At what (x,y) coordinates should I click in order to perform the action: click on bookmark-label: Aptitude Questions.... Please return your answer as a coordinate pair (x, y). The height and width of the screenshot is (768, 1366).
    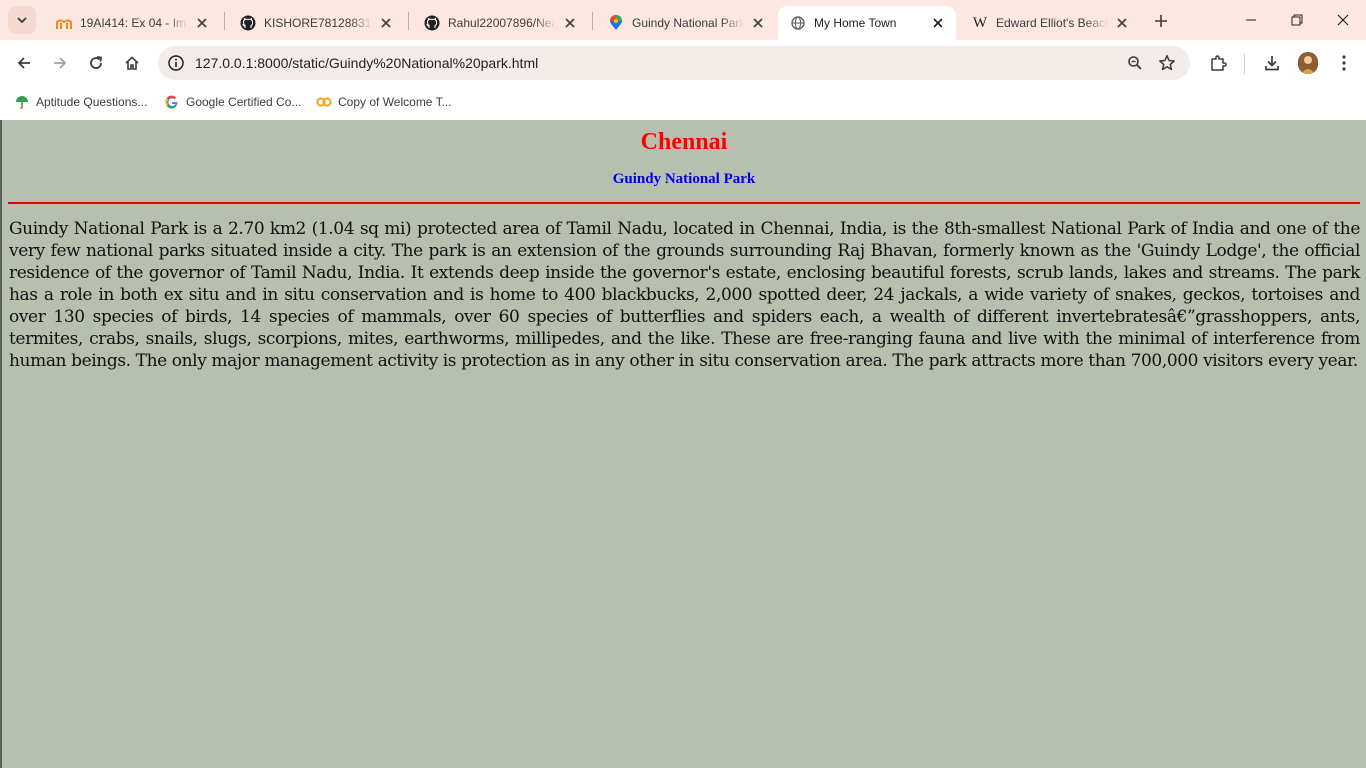
    Looking at the image, I should click on (92, 102).